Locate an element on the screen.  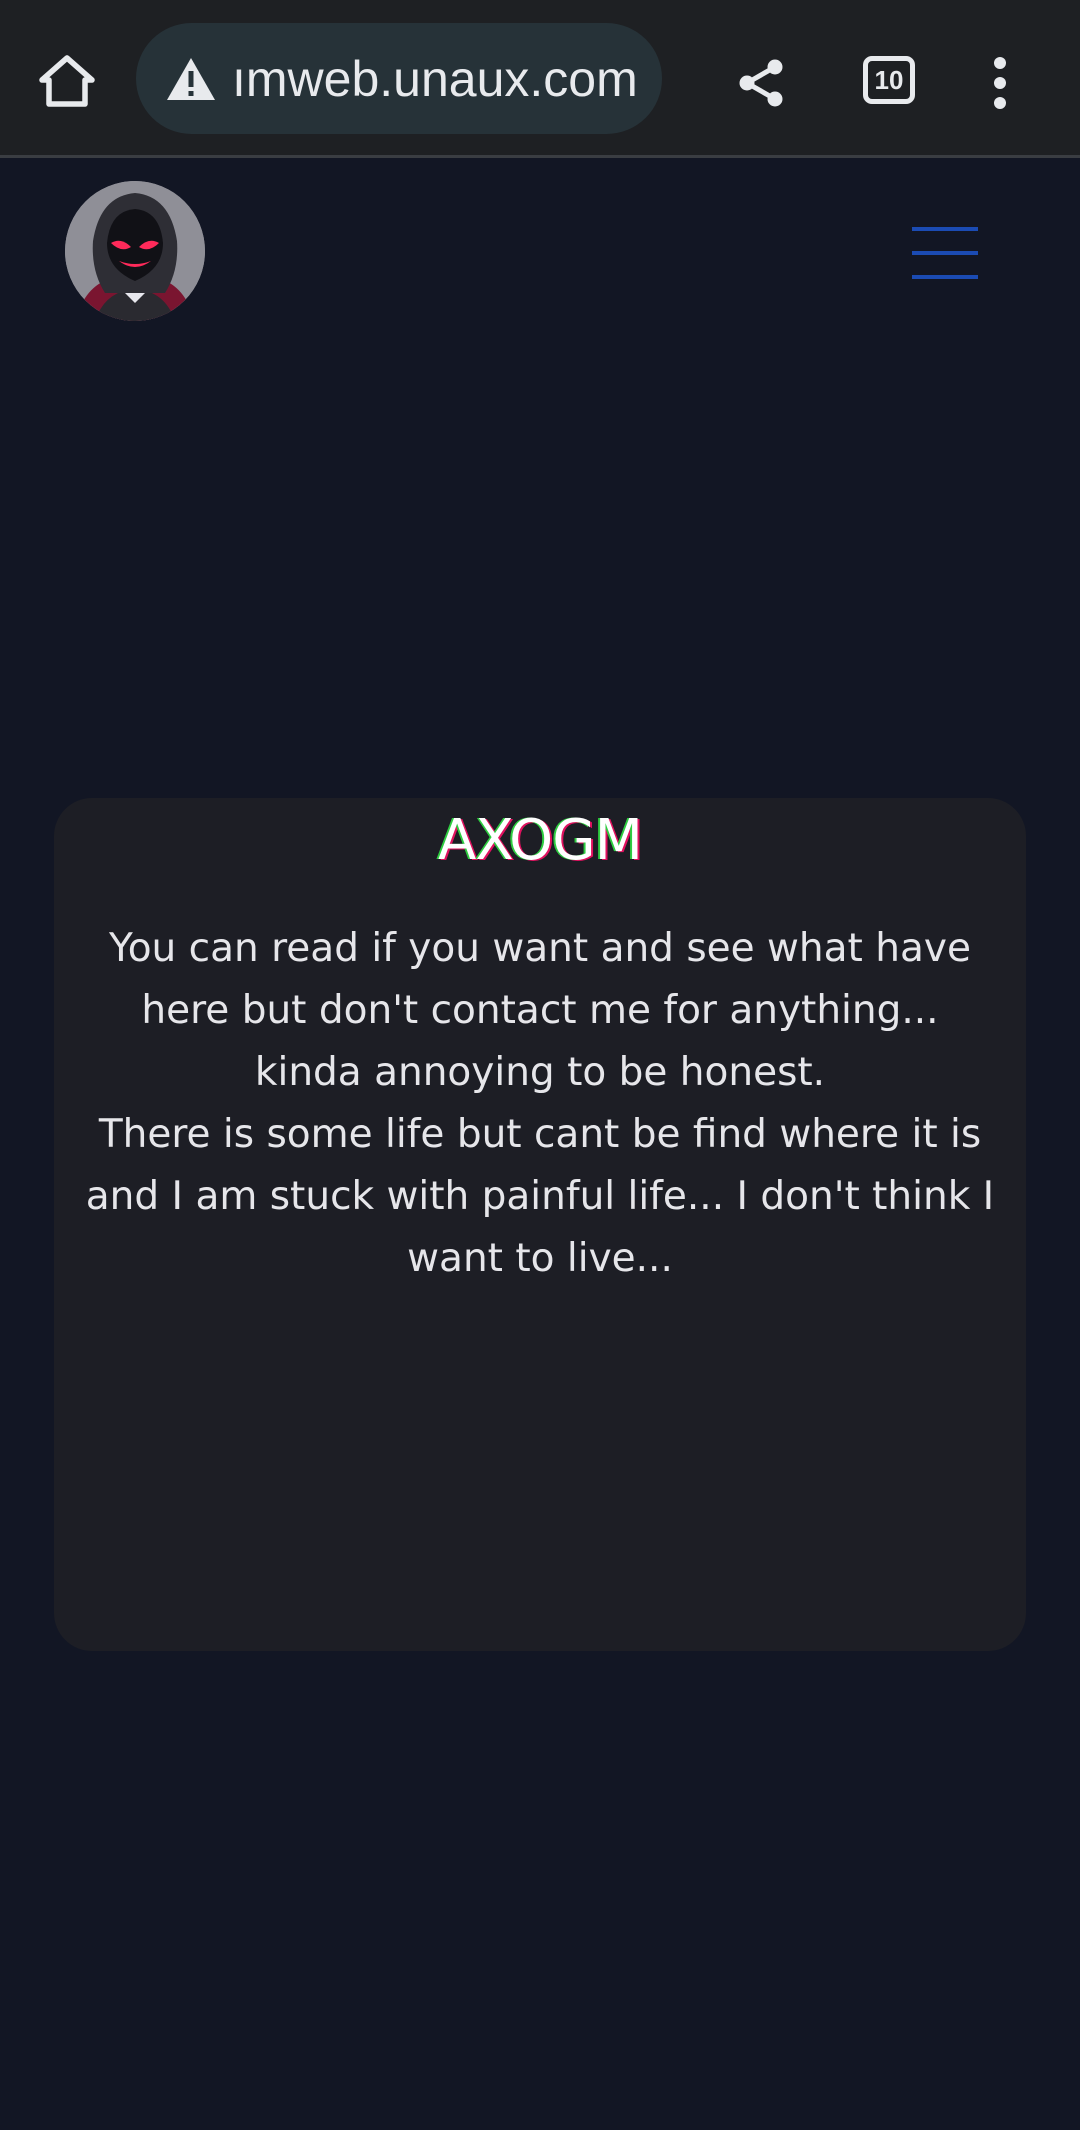
hamburger-menu-button is located at coordinates (945, 253).